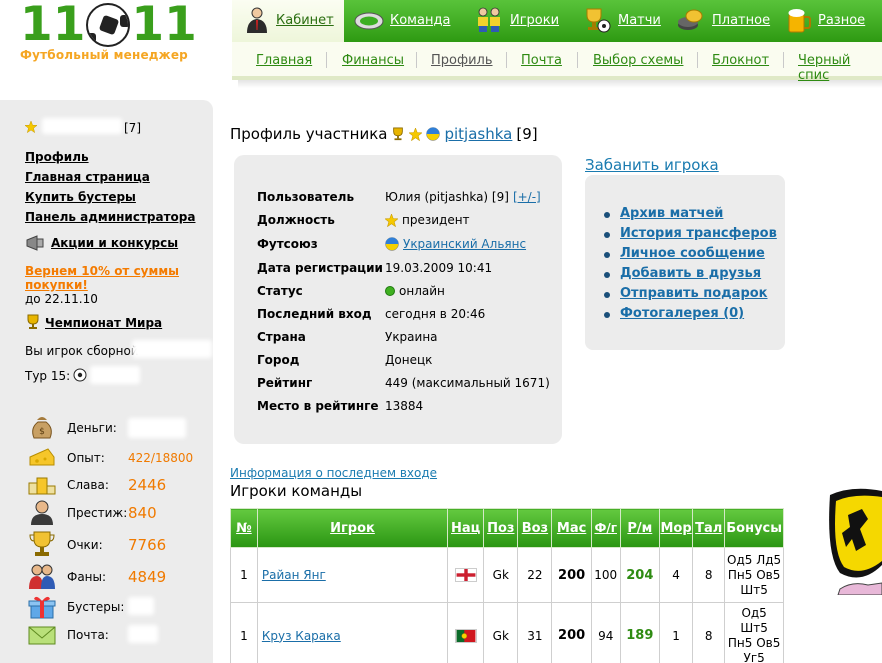 The width and height of the screenshot is (882, 663). I want to click on site-logo: 11 11 Футбольный менеджер, so click(120, 32).